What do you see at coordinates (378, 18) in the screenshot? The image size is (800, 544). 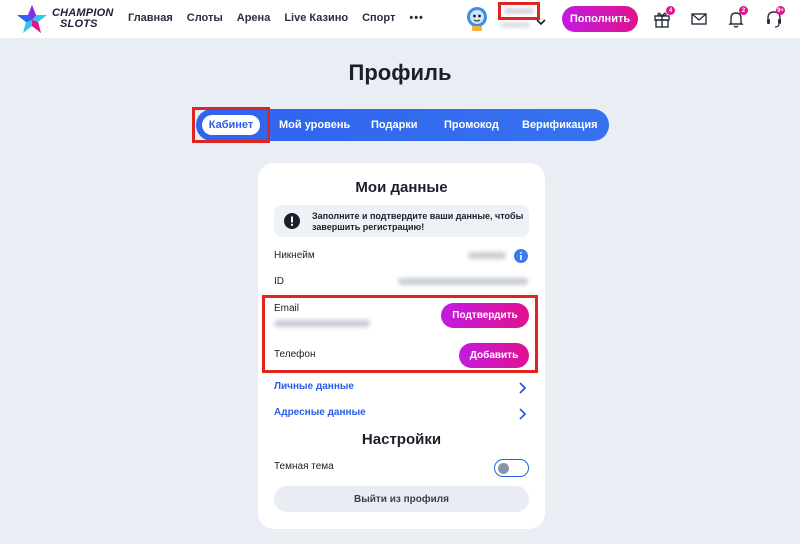 I see `nav-item-sport: Спорт` at bounding box center [378, 18].